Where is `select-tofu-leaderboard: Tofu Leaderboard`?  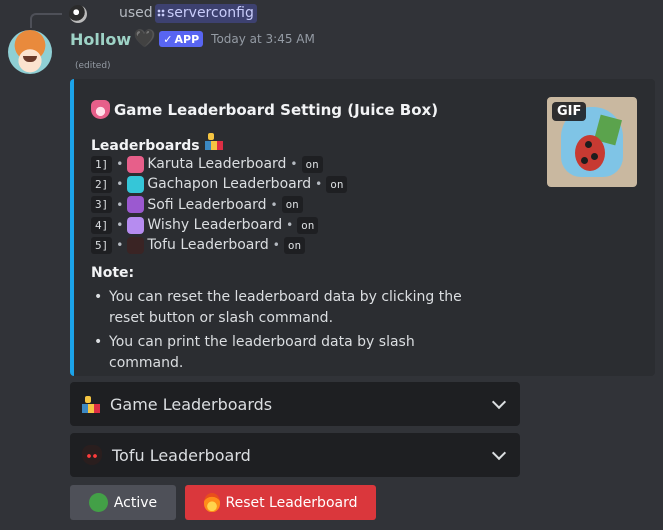
select-tofu-leaderboard: Tofu Leaderboard is located at coordinates (295, 455).